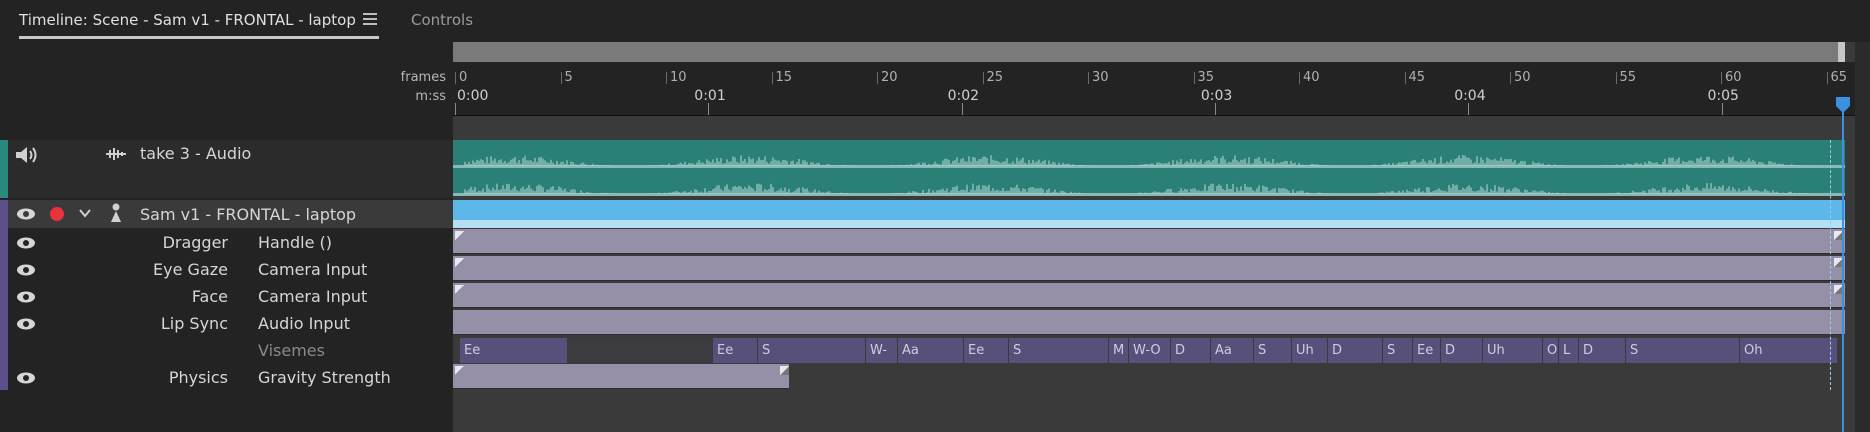 The image size is (1870, 432). Describe the element at coordinates (190, 269) in the screenshot. I see `behavior-name: Eye Gaze` at that location.